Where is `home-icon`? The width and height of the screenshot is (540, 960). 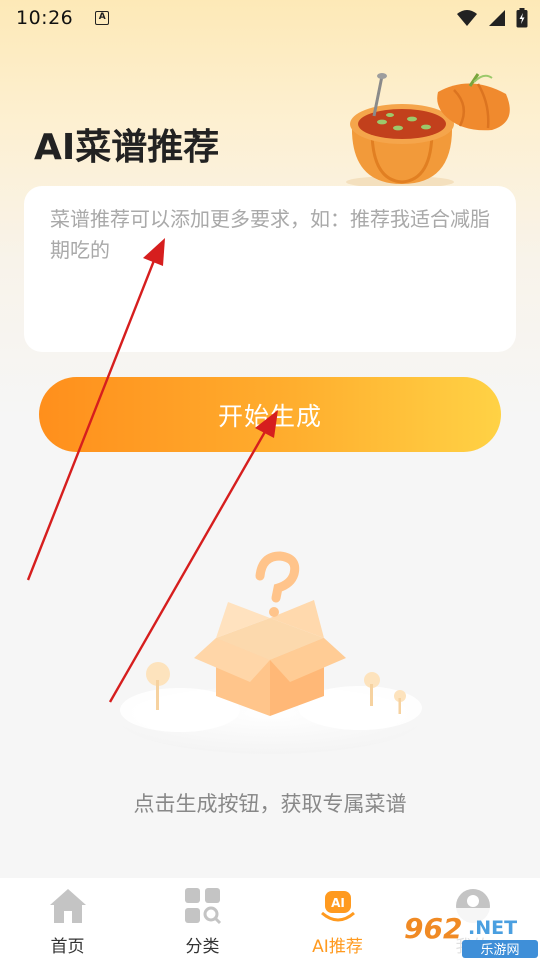
home-icon is located at coordinates (68, 906).